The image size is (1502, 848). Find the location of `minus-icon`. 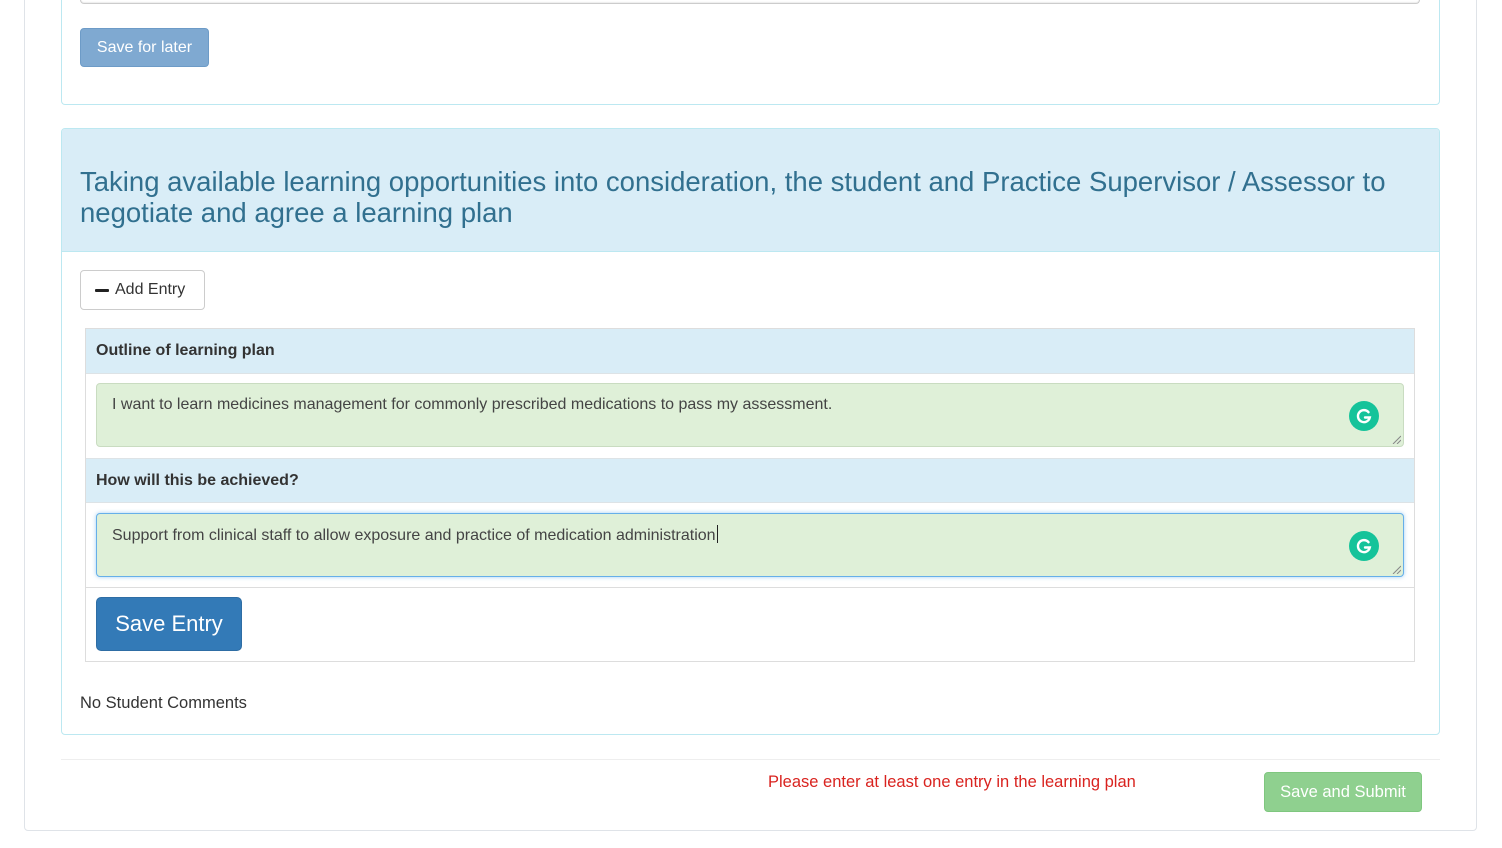

minus-icon is located at coordinates (102, 290).